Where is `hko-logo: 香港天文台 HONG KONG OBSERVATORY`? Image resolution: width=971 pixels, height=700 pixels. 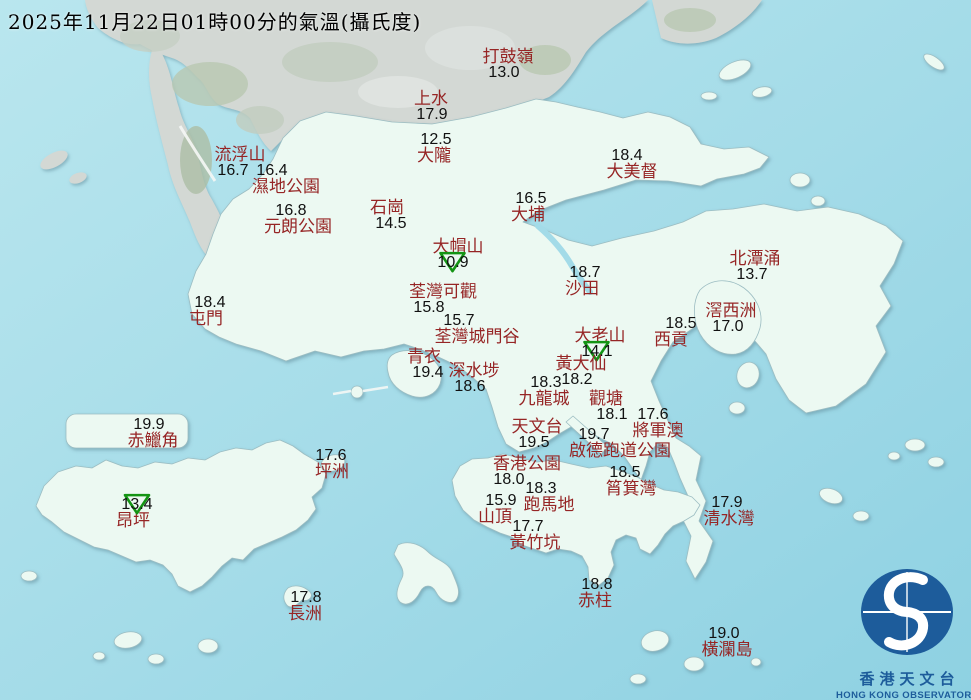
hko-logo: 香港天文台 HONG KONG OBSERVATORY is located at coordinates (903, 633).